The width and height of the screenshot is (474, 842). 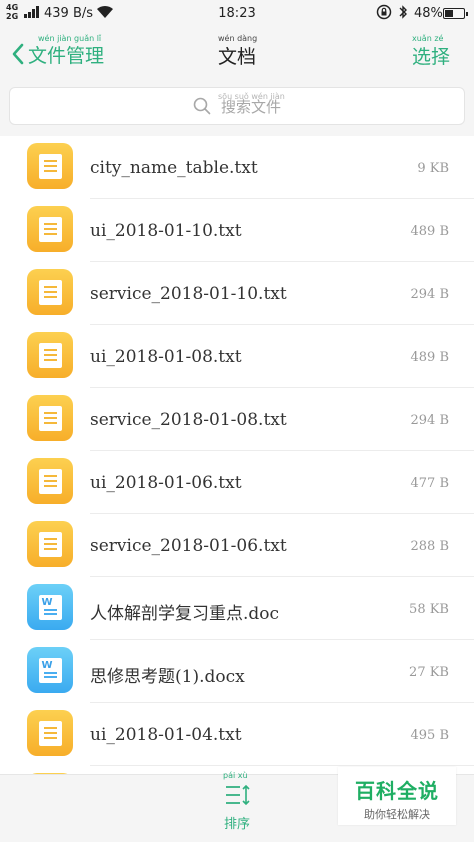 I want to click on file-name: 人体解剖学复习重点.doc, so click(x=185, y=614).